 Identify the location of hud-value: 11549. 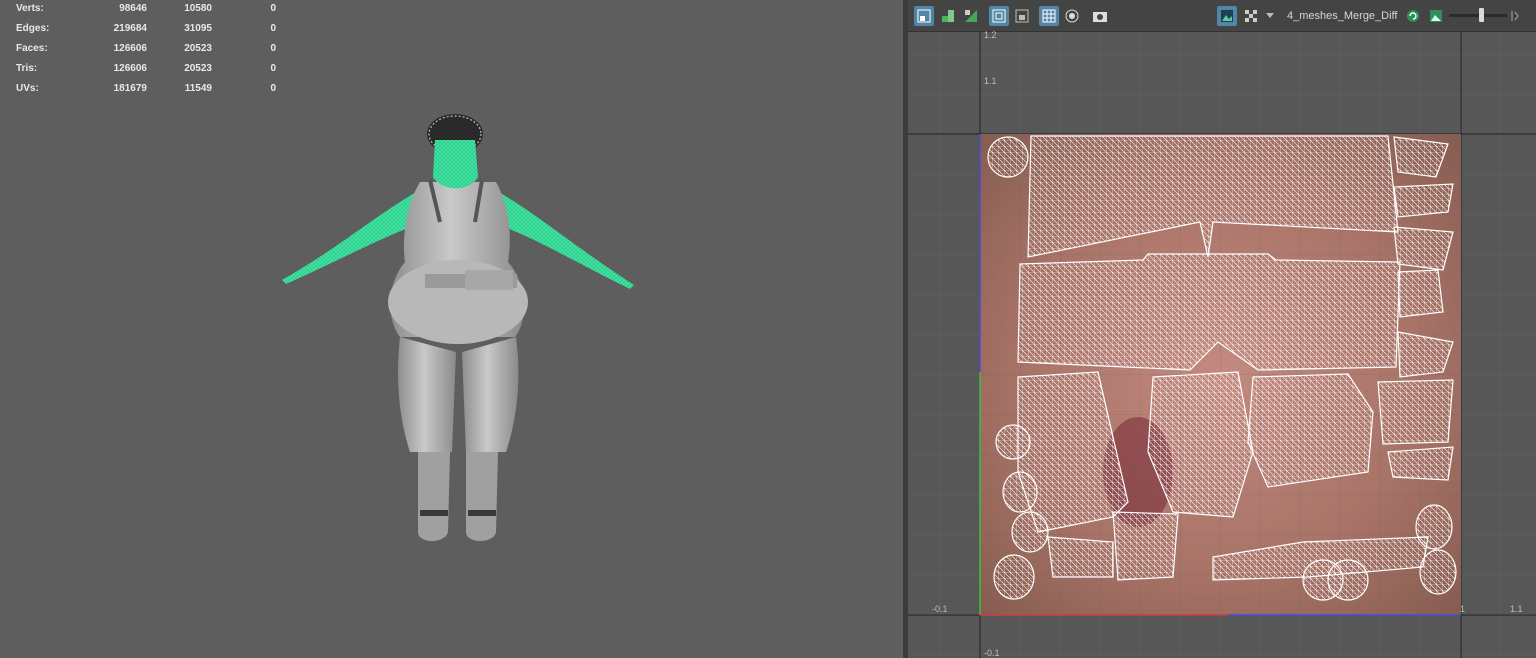
(198, 88).